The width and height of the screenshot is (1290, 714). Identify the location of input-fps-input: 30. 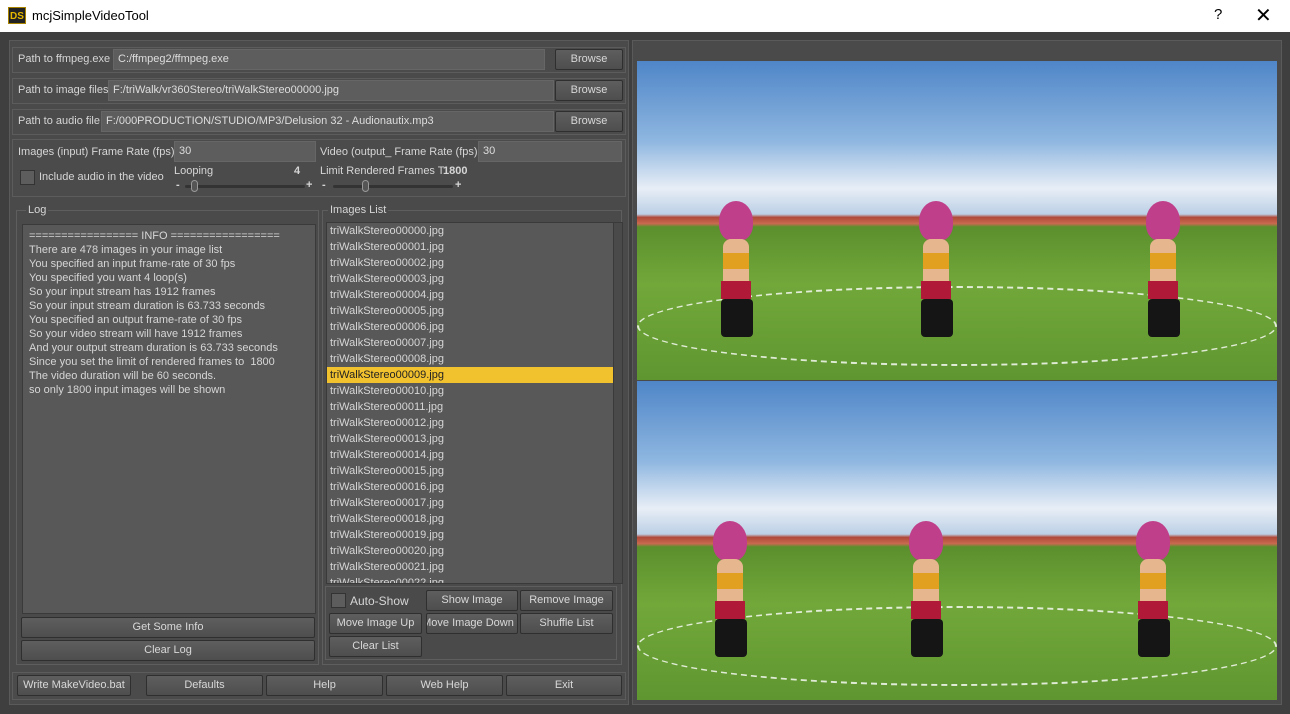
(245, 151).